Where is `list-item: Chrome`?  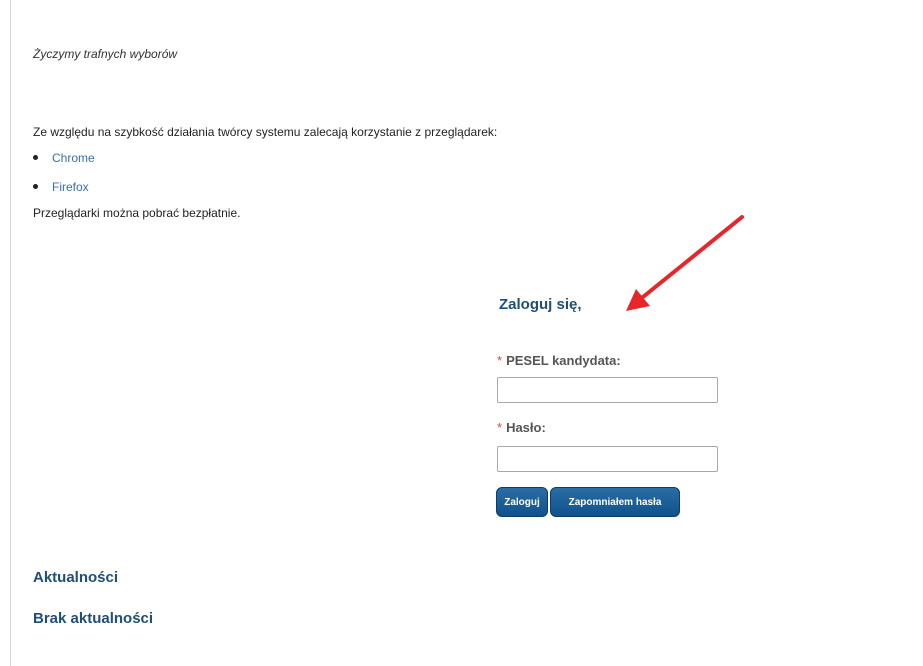 list-item: Chrome is located at coordinates (64, 164).